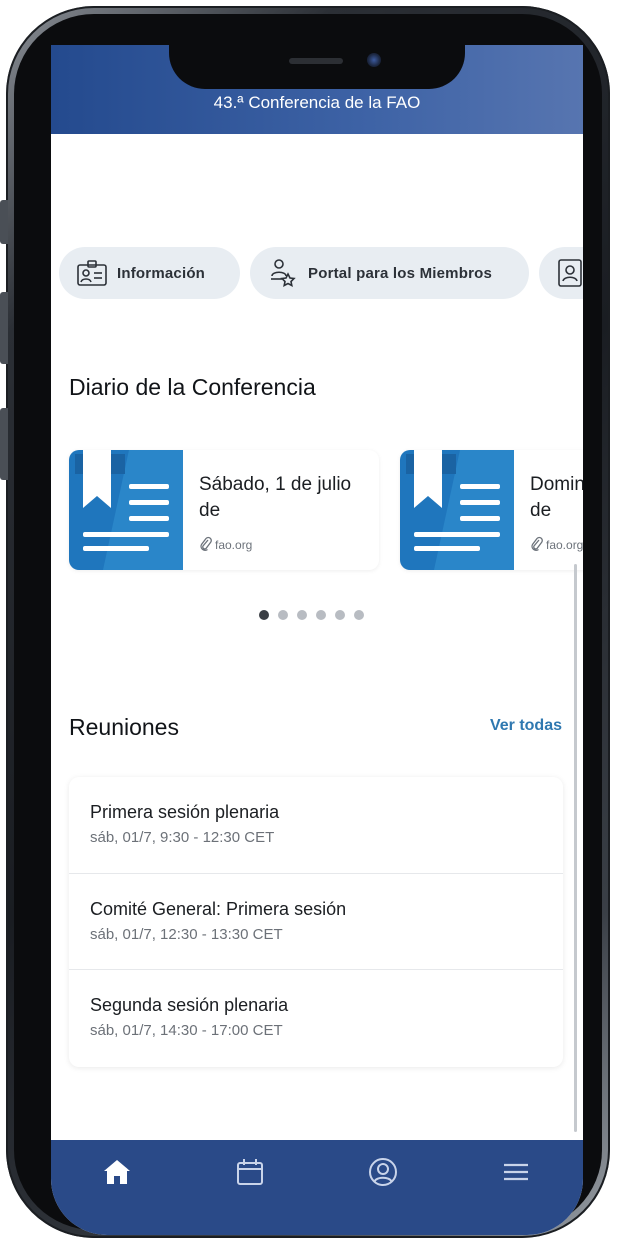 The height and width of the screenshot is (1244, 618). I want to click on bottom-tab-bar, so click(317, 1187).